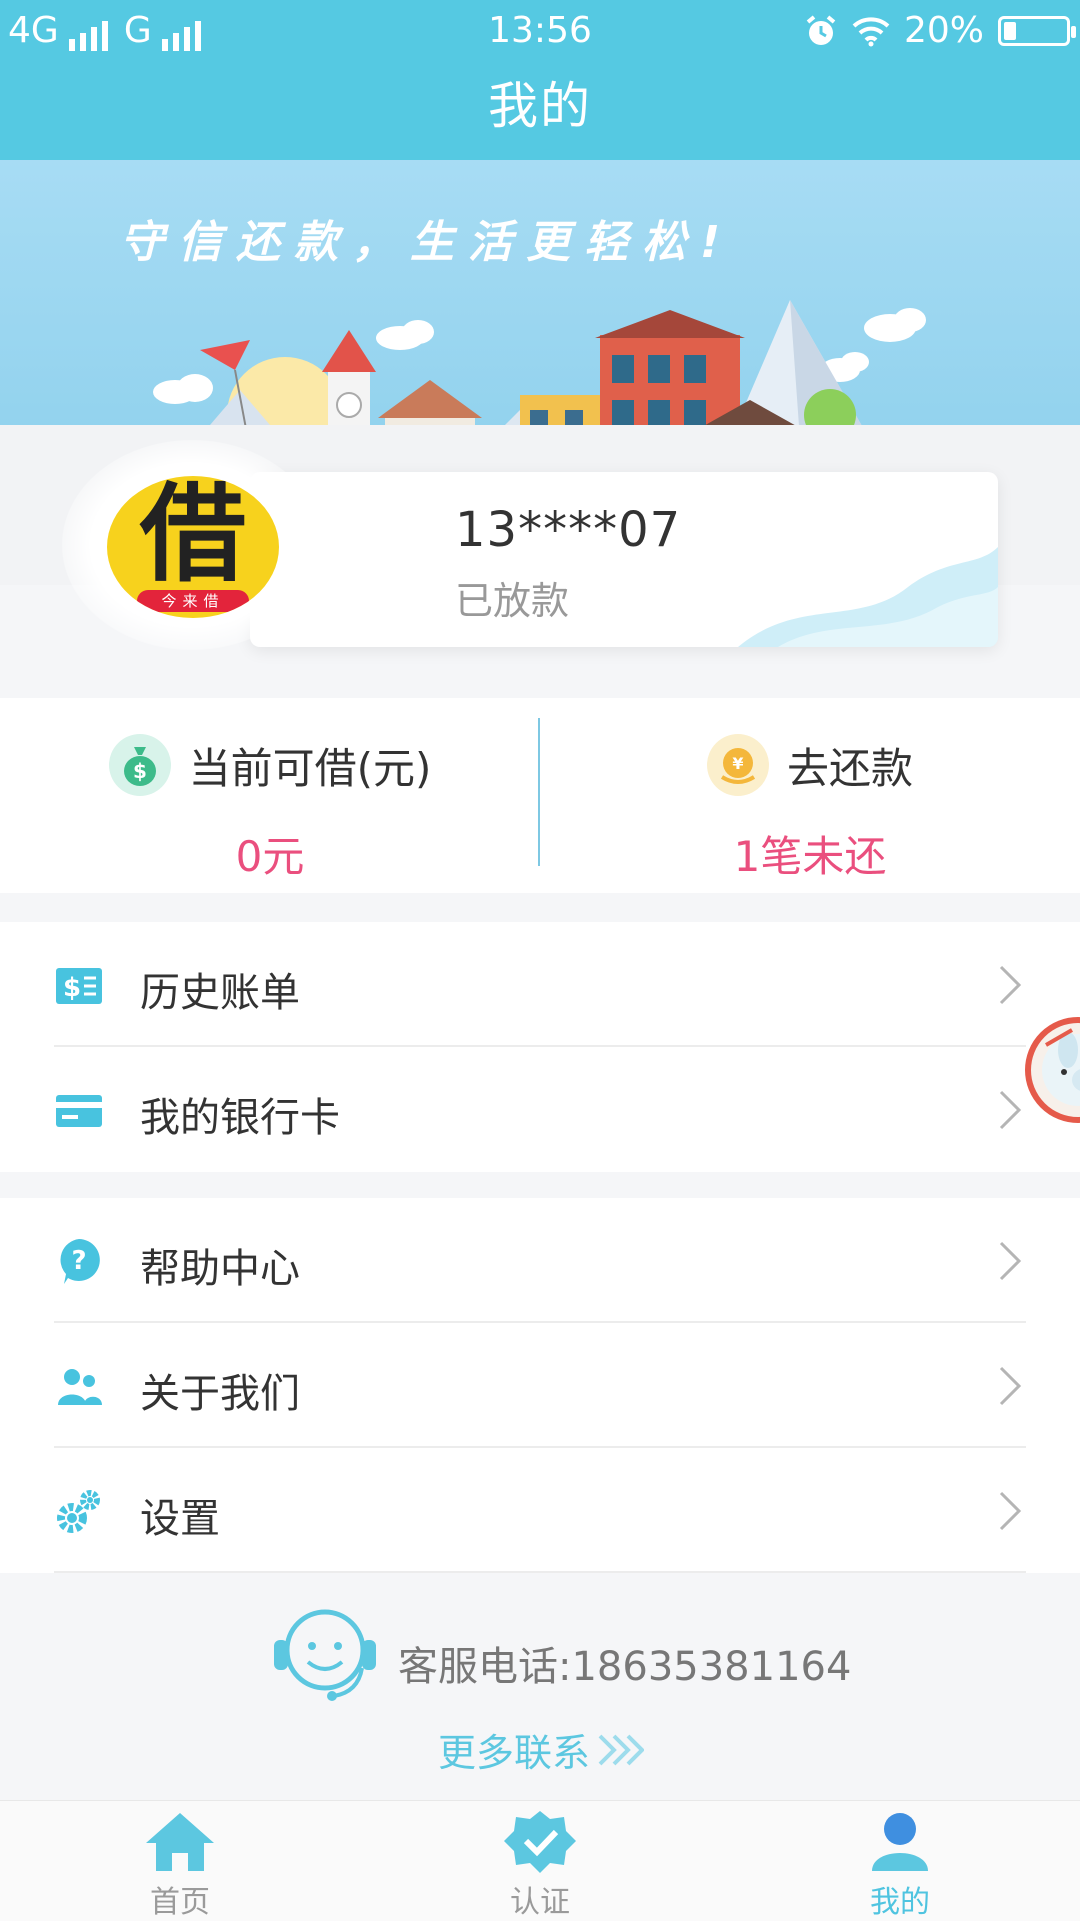  Describe the element at coordinates (180, 1902) in the screenshot. I see `tab-label: 首页` at that location.